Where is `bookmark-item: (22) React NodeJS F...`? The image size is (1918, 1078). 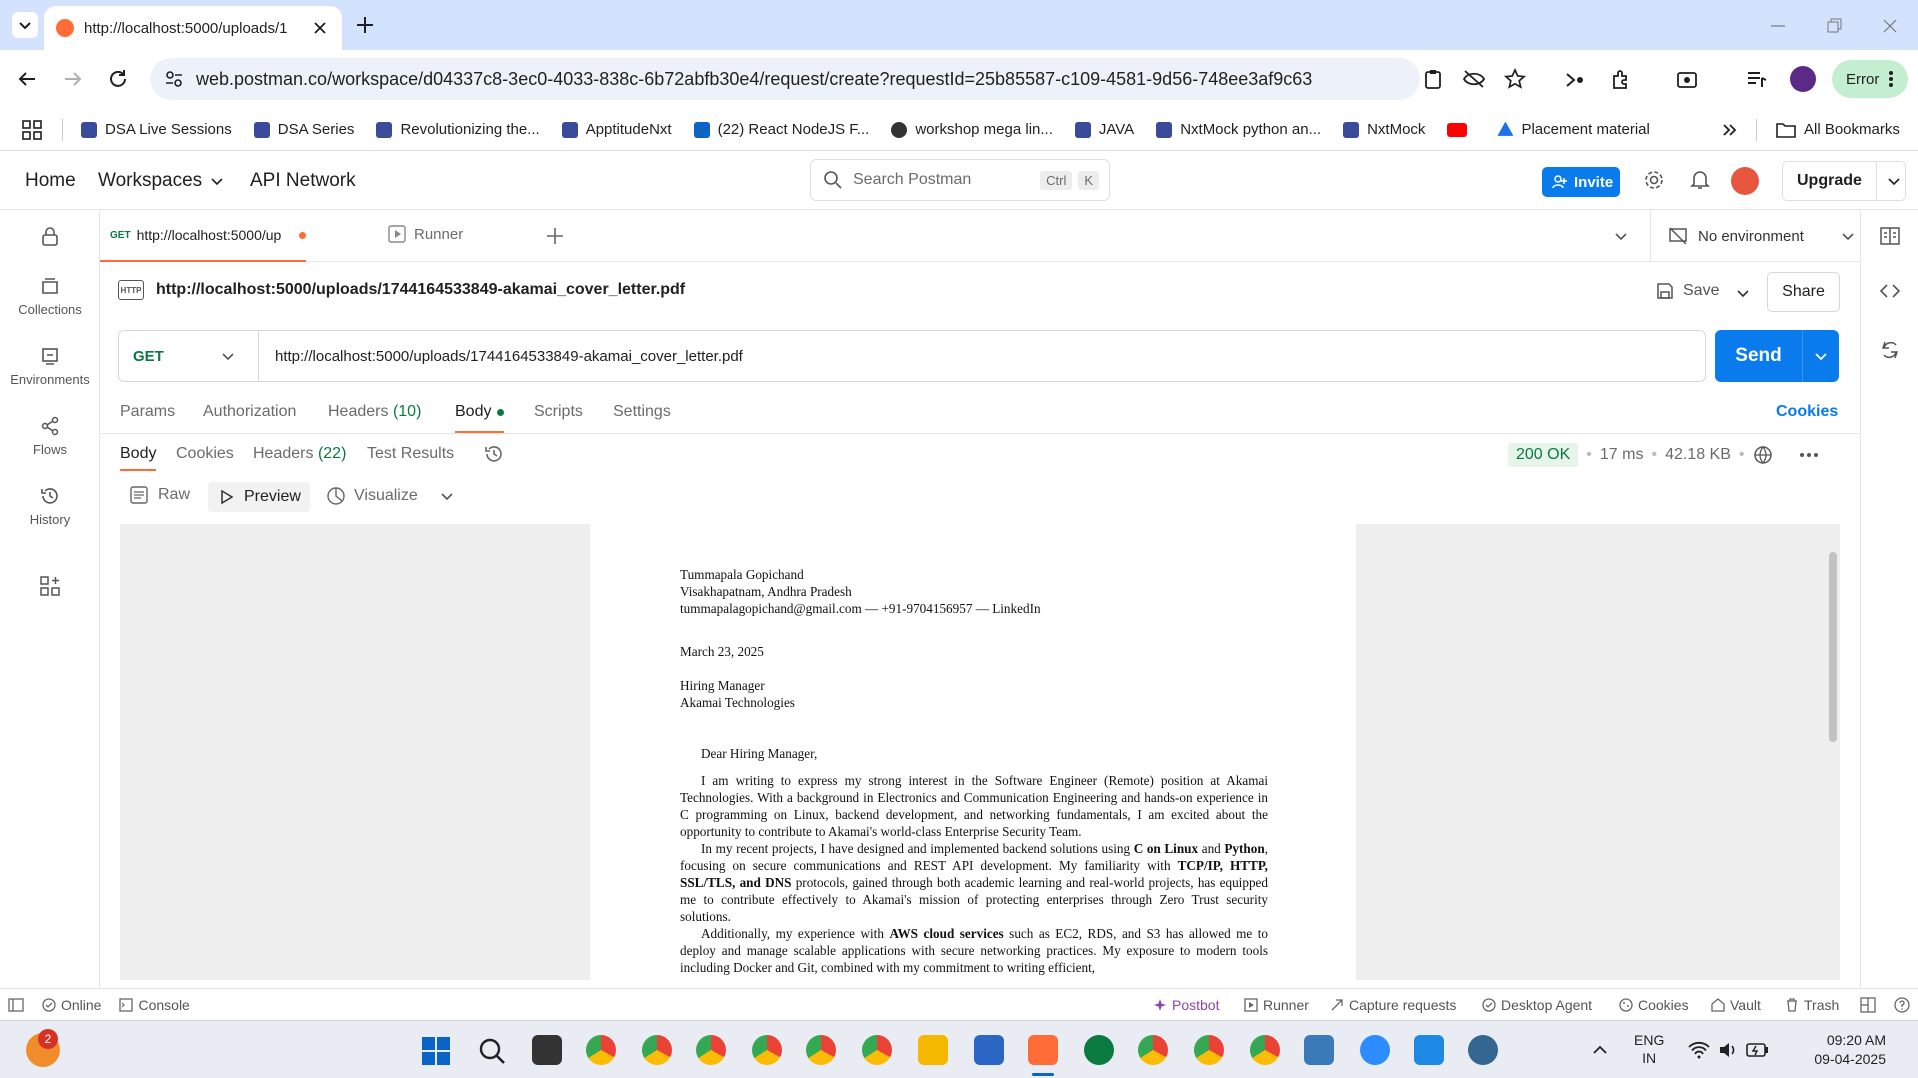 bookmark-item: (22) React NodeJS F... is located at coordinates (781, 129).